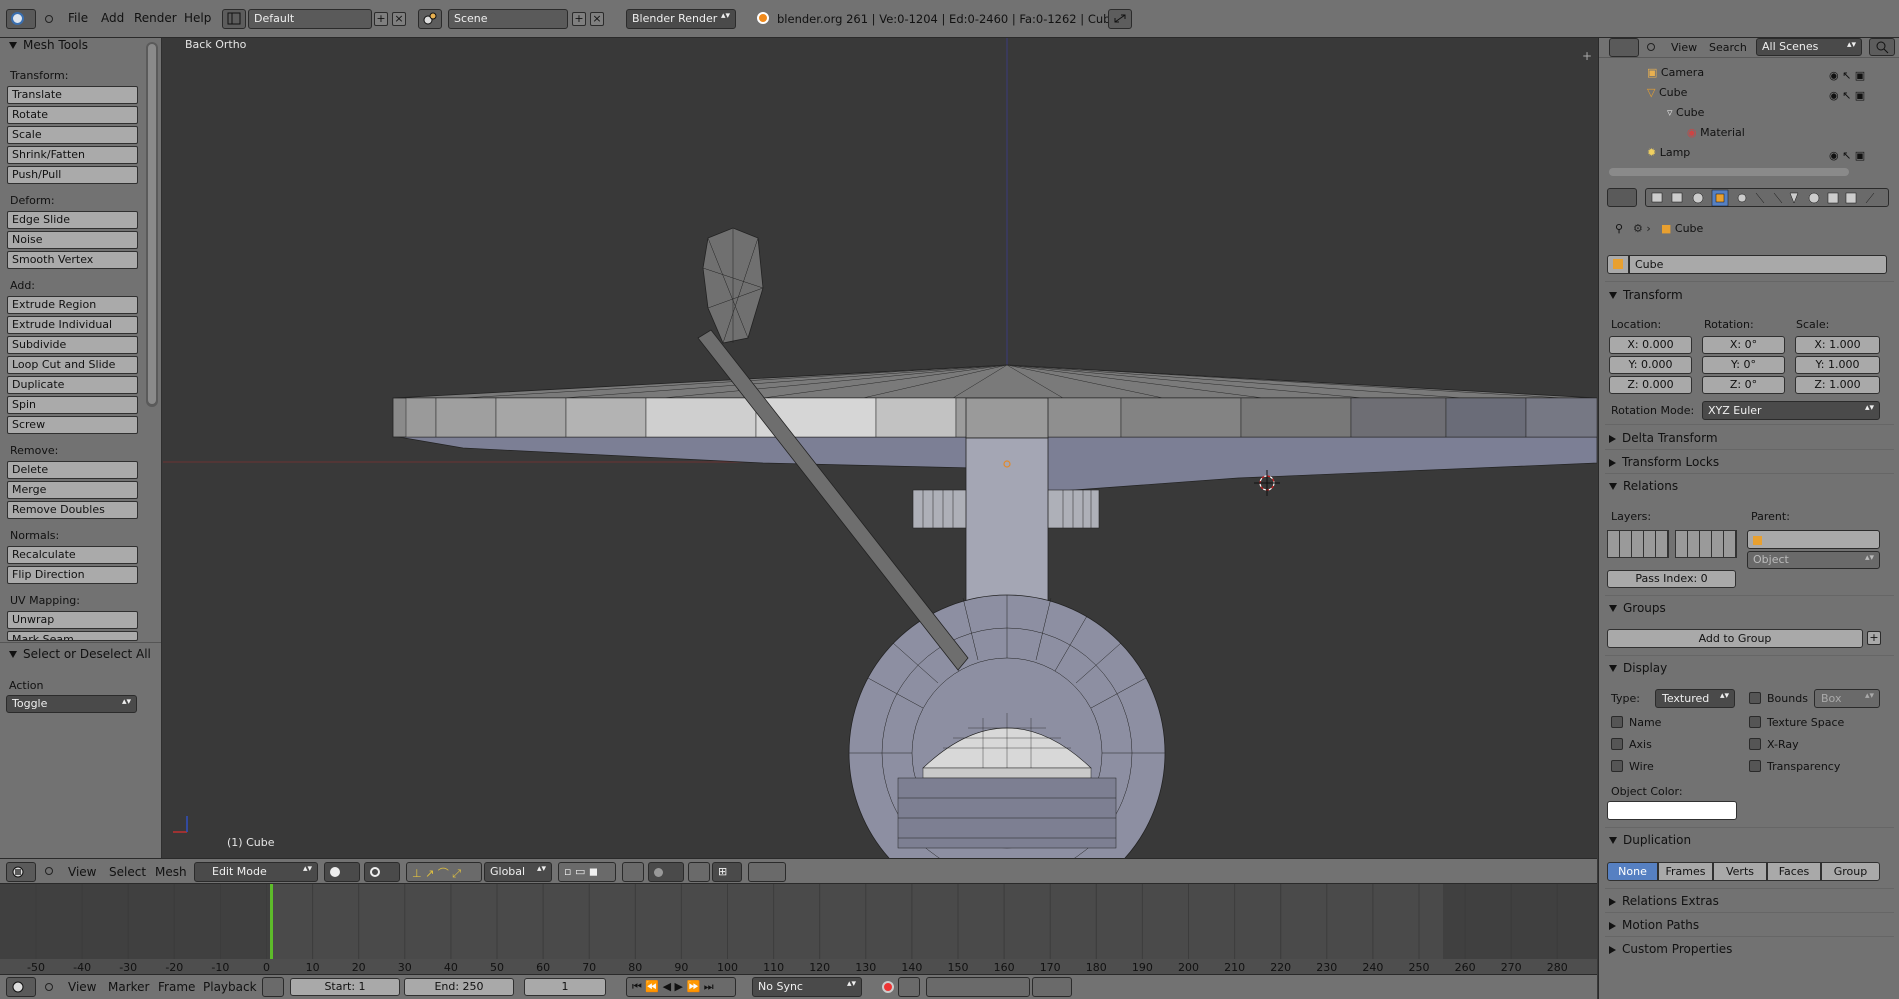 The image size is (1899, 999). Describe the element at coordinates (230, 987) in the screenshot. I see `menu-playback: Playback` at that location.